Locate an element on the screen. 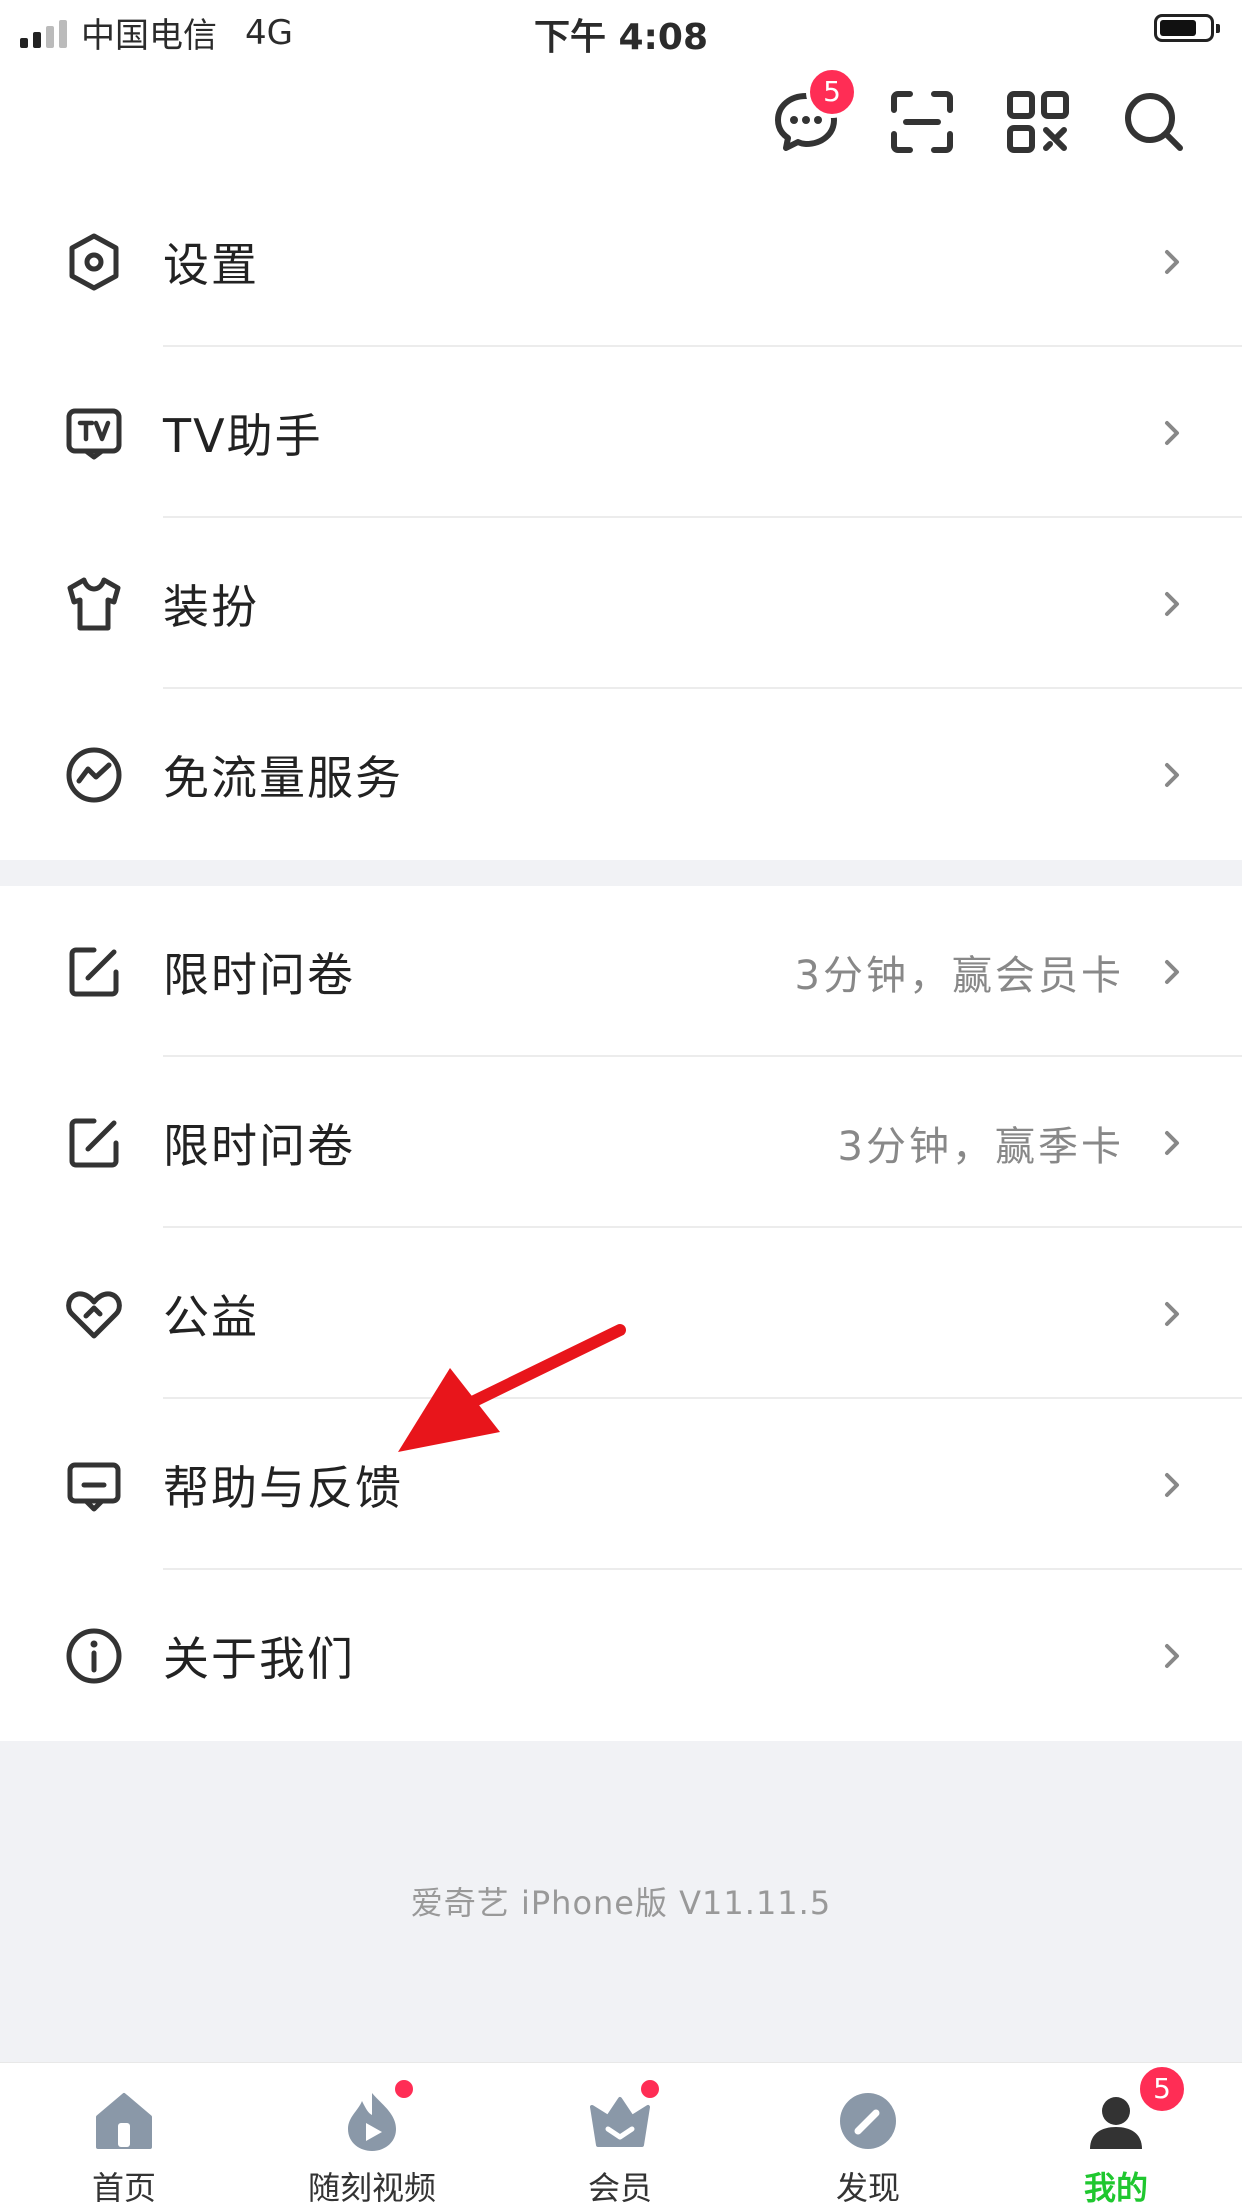  scan-icon is located at coordinates (922, 122).